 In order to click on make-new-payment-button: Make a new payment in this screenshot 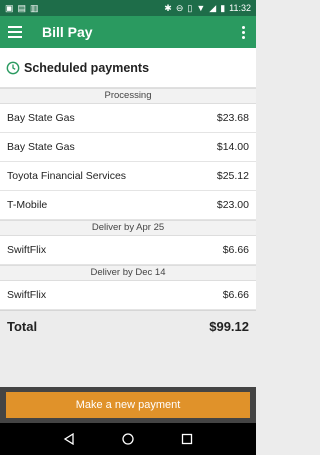, I will do `click(128, 405)`.